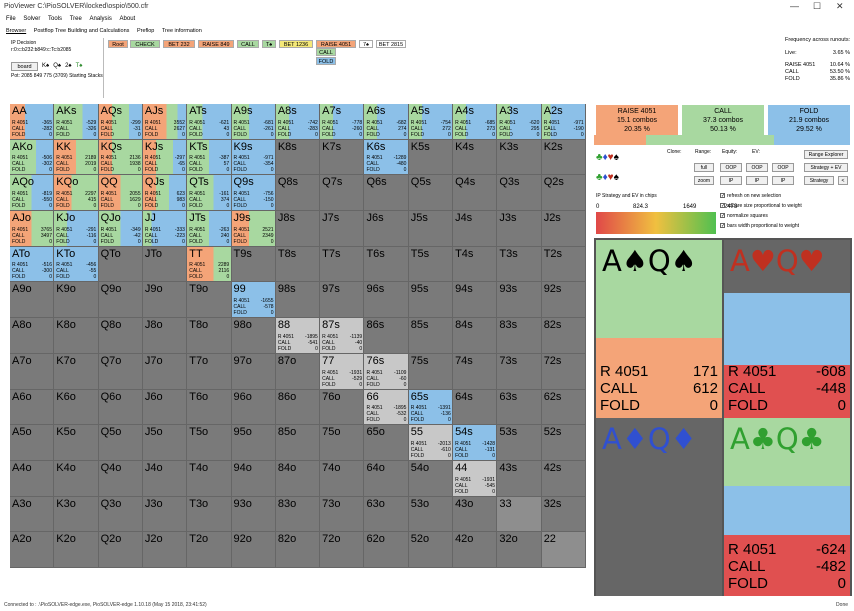 This screenshot has height=611, width=854. What do you see at coordinates (120, 336) in the screenshot?
I see `hand-cell: Q8o` at bounding box center [120, 336].